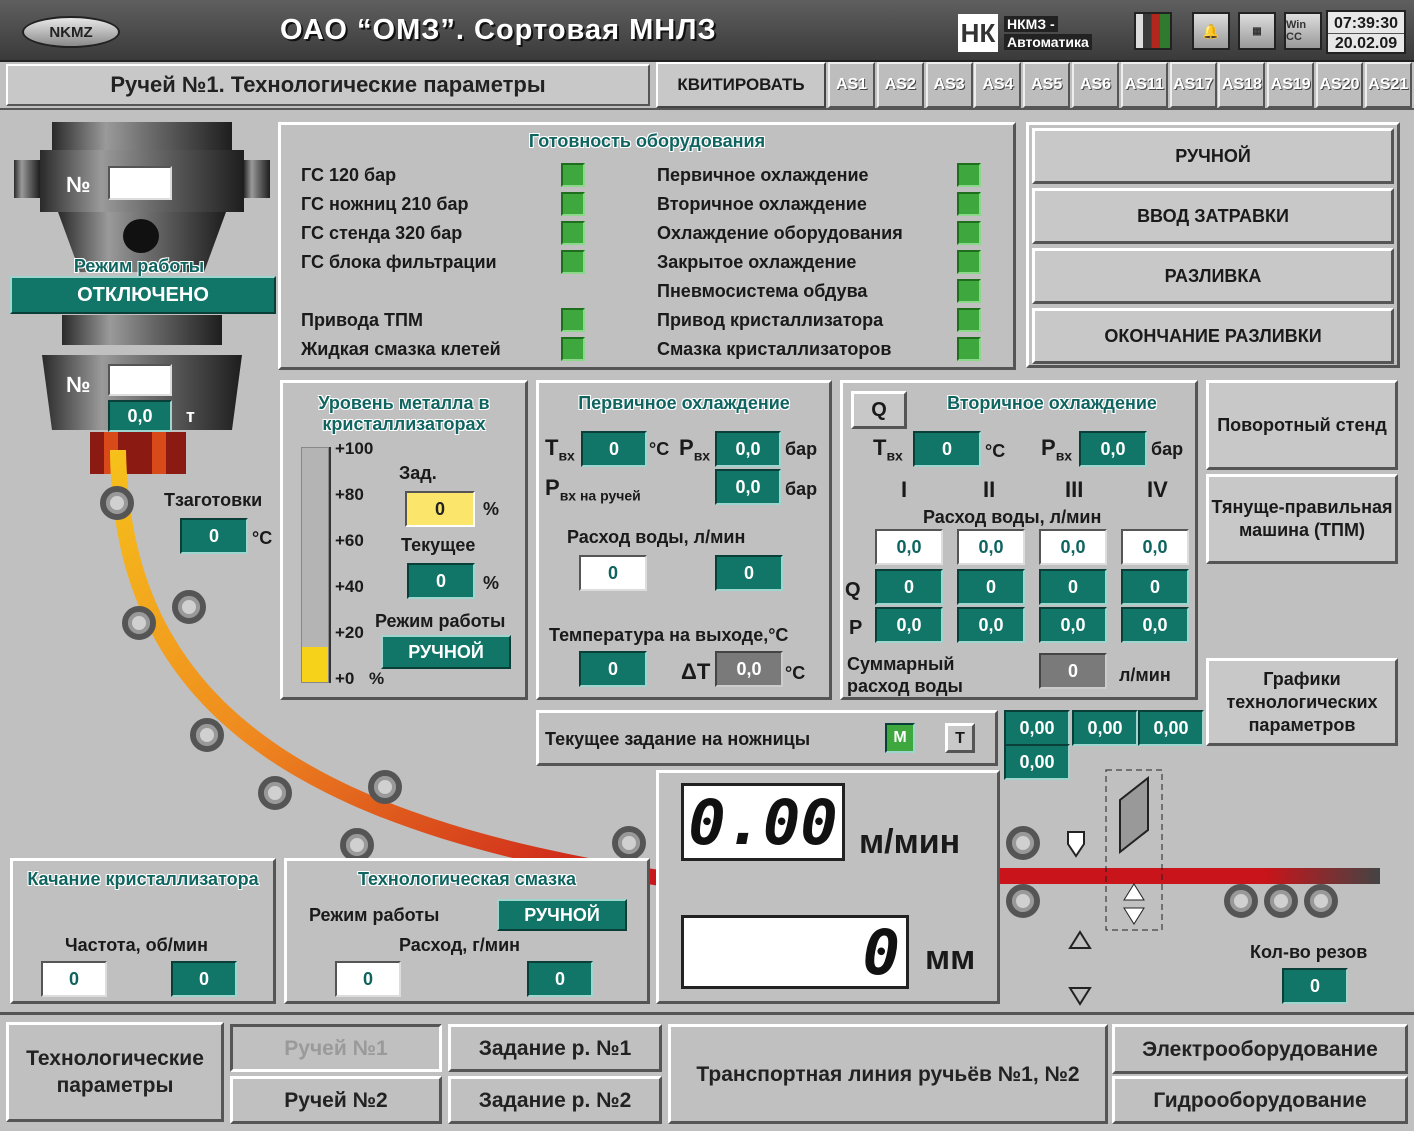  Describe the element at coordinates (1193, 85) in the screenshot. I see `as-tab-as17: AS17` at that location.